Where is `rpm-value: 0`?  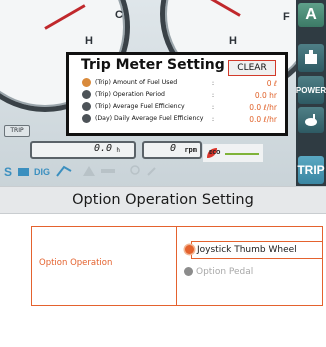
rpm-value: 0 is located at coordinates (172, 148).